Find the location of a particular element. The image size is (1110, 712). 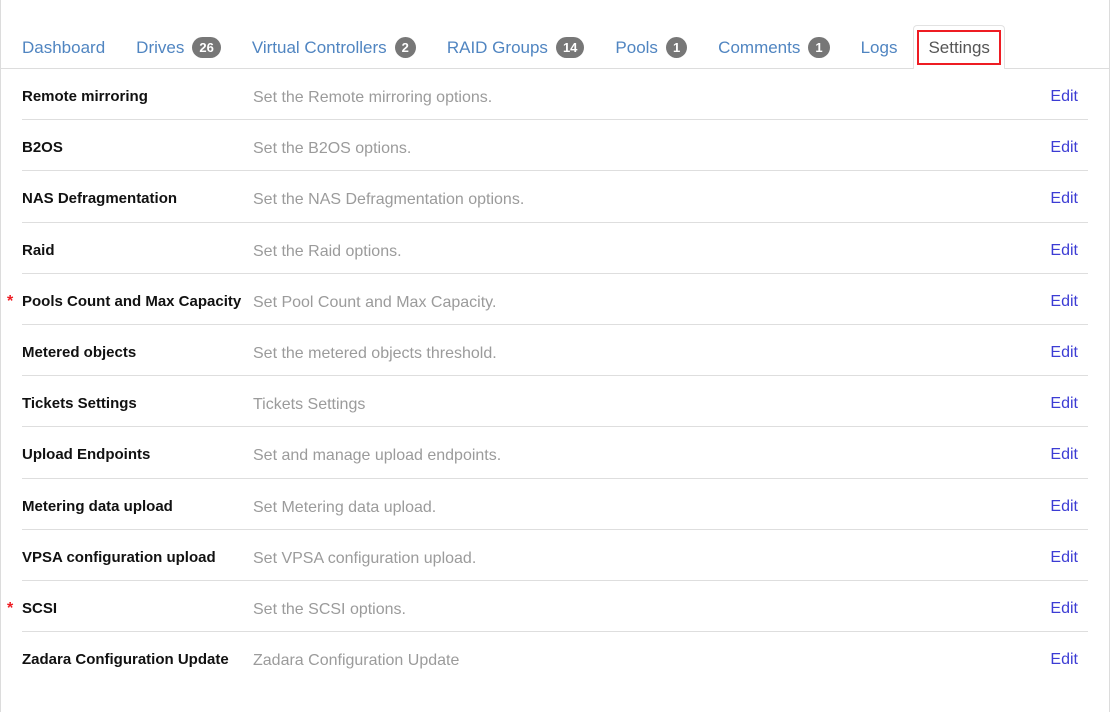

setting-name: *Metering data upload is located at coordinates (137, 506).